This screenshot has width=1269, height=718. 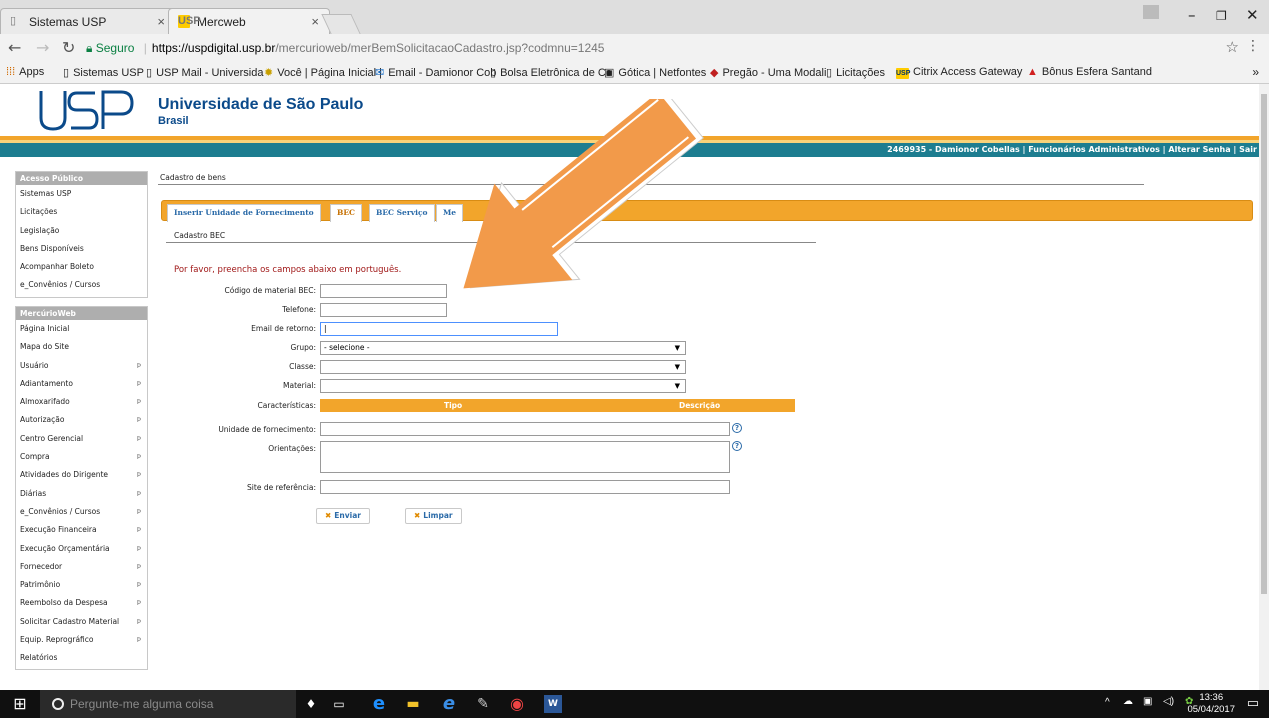 I want to click on caracteristicas-table-header: Tipo Descrição, so click(x=557, y=405).